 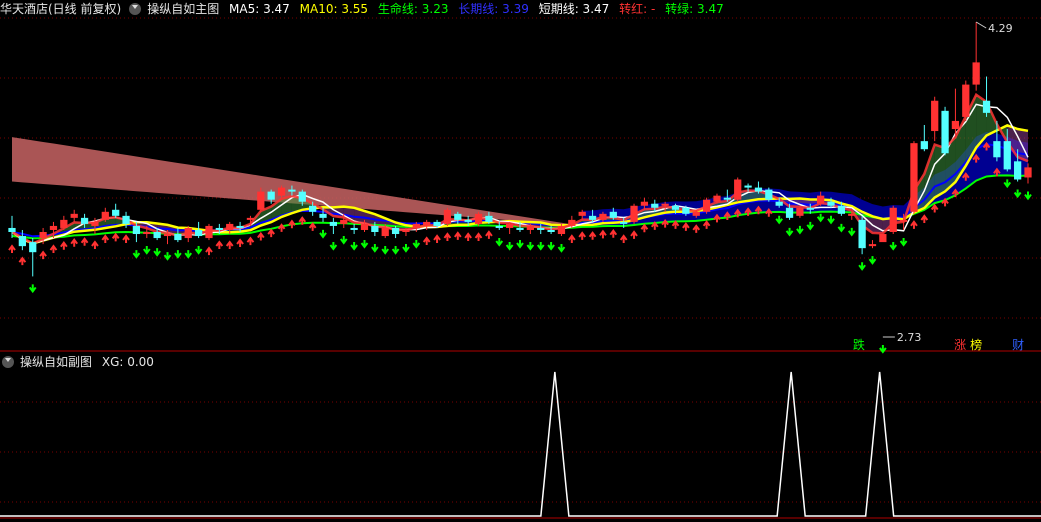 What do you see at coordinates (981, 25) in the screenshot?
I see `high-pointer` at bounding box center [981, 25].